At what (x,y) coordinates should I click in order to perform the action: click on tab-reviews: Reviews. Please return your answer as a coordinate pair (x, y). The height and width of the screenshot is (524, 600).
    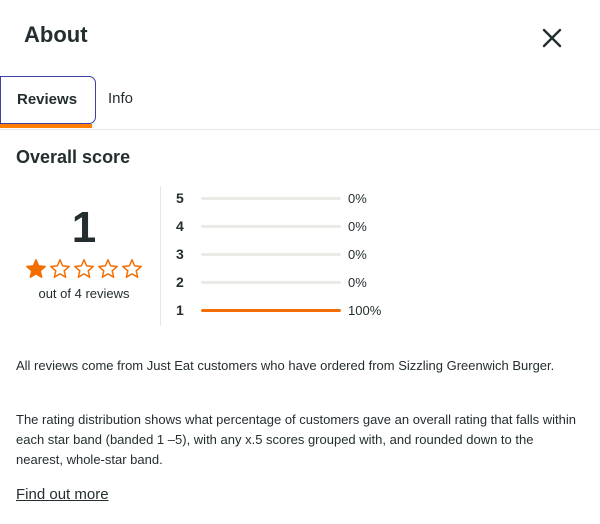
    Looking at the image, I should click on (48, 100).